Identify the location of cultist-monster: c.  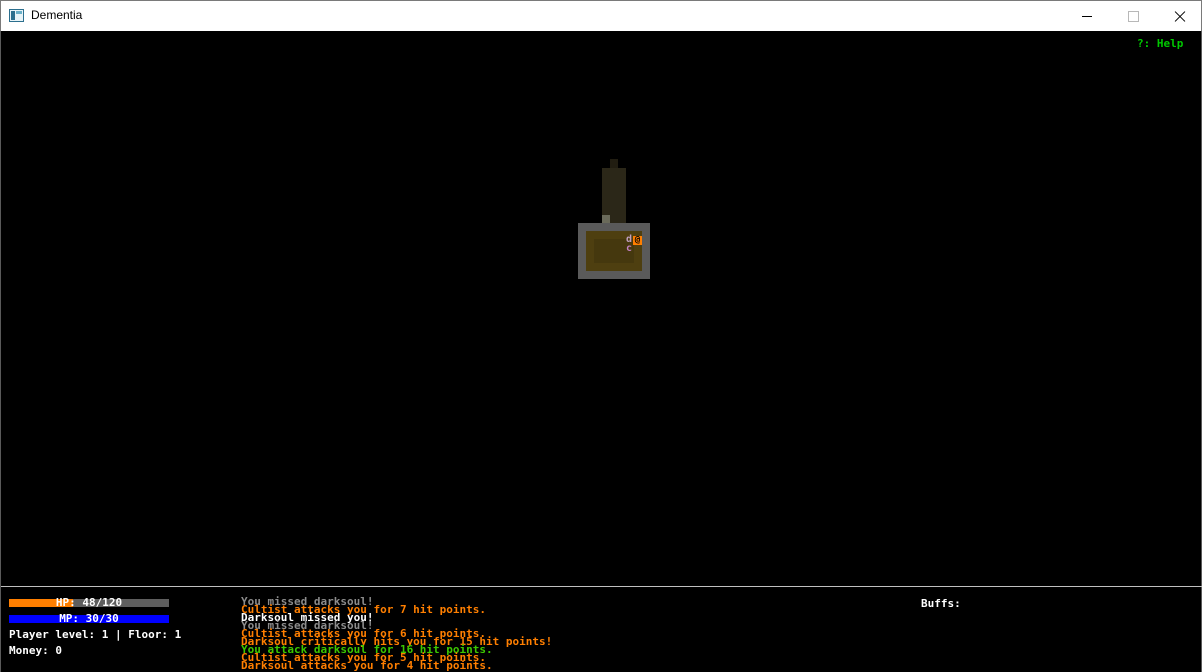
(629, 249).